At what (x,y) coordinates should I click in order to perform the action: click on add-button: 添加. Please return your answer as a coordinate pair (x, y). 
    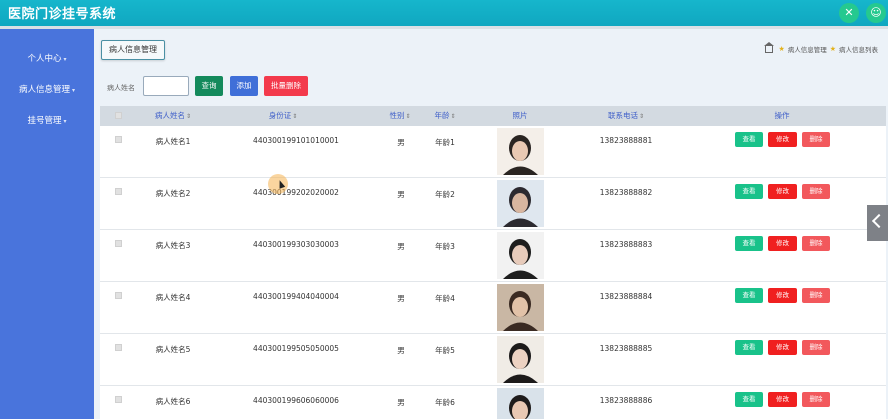
    Looking at the image, I should click on (244, 86).